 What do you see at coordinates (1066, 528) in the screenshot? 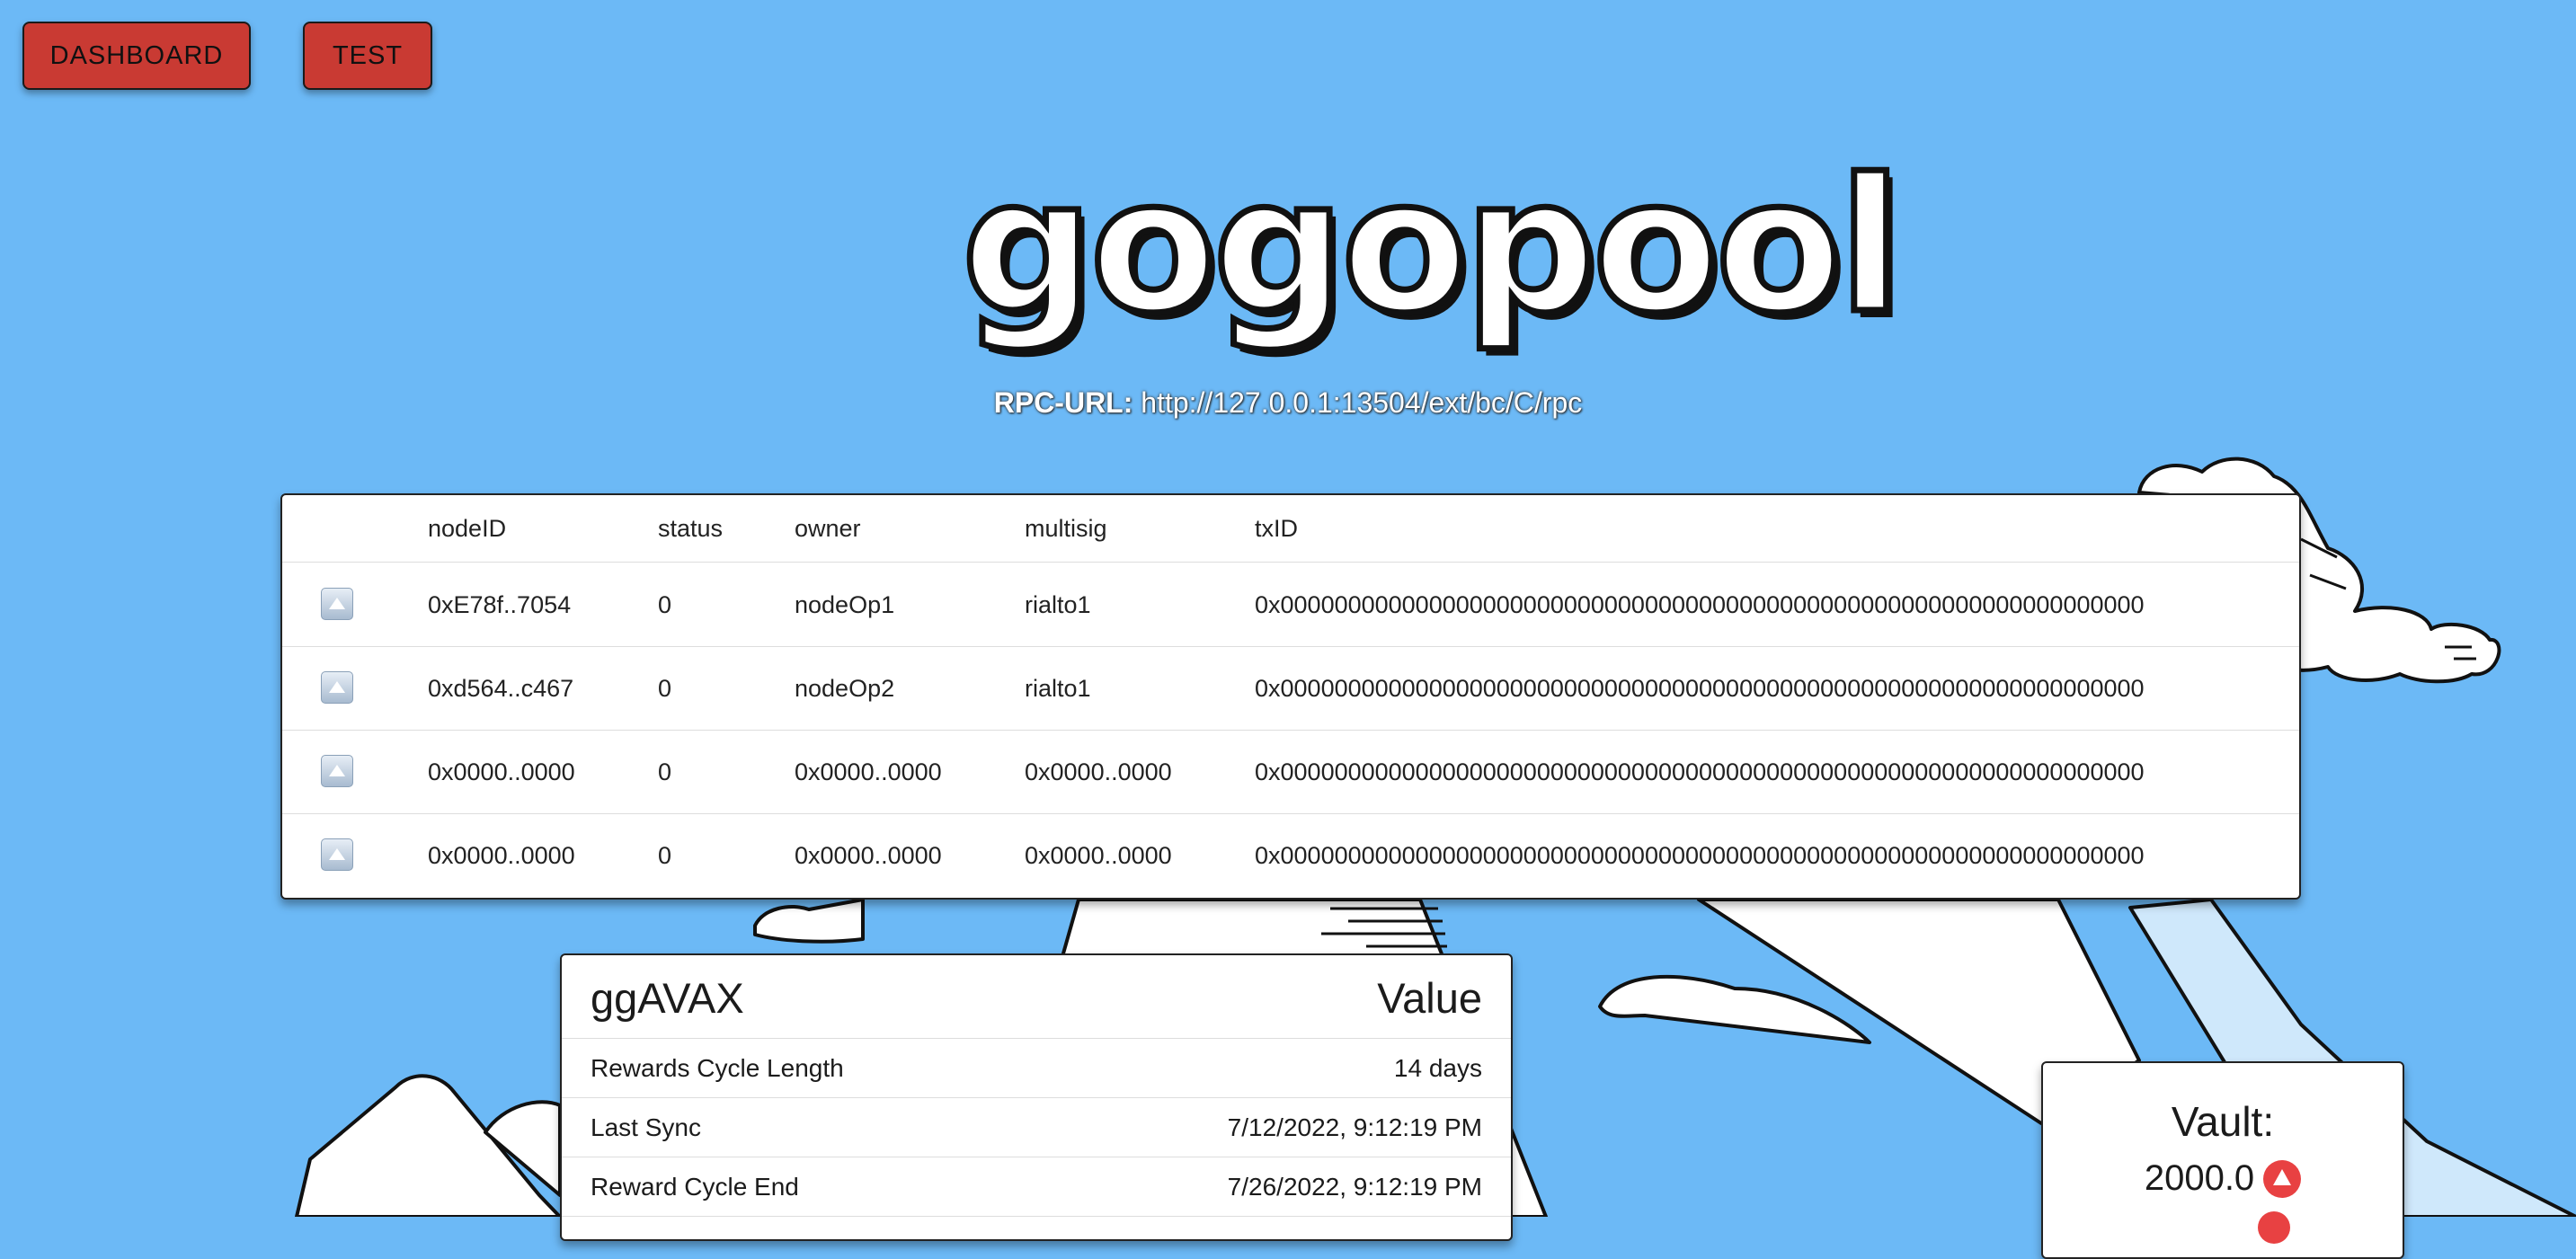
I see `header-multisig: multisig` at bounding box center [1066, 528].